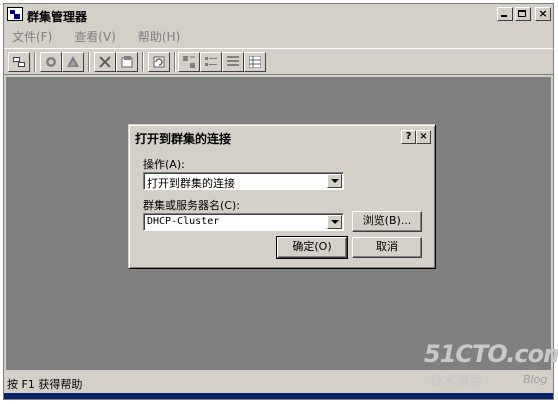  I want to click on taskbar-strip, so click(278, 396).